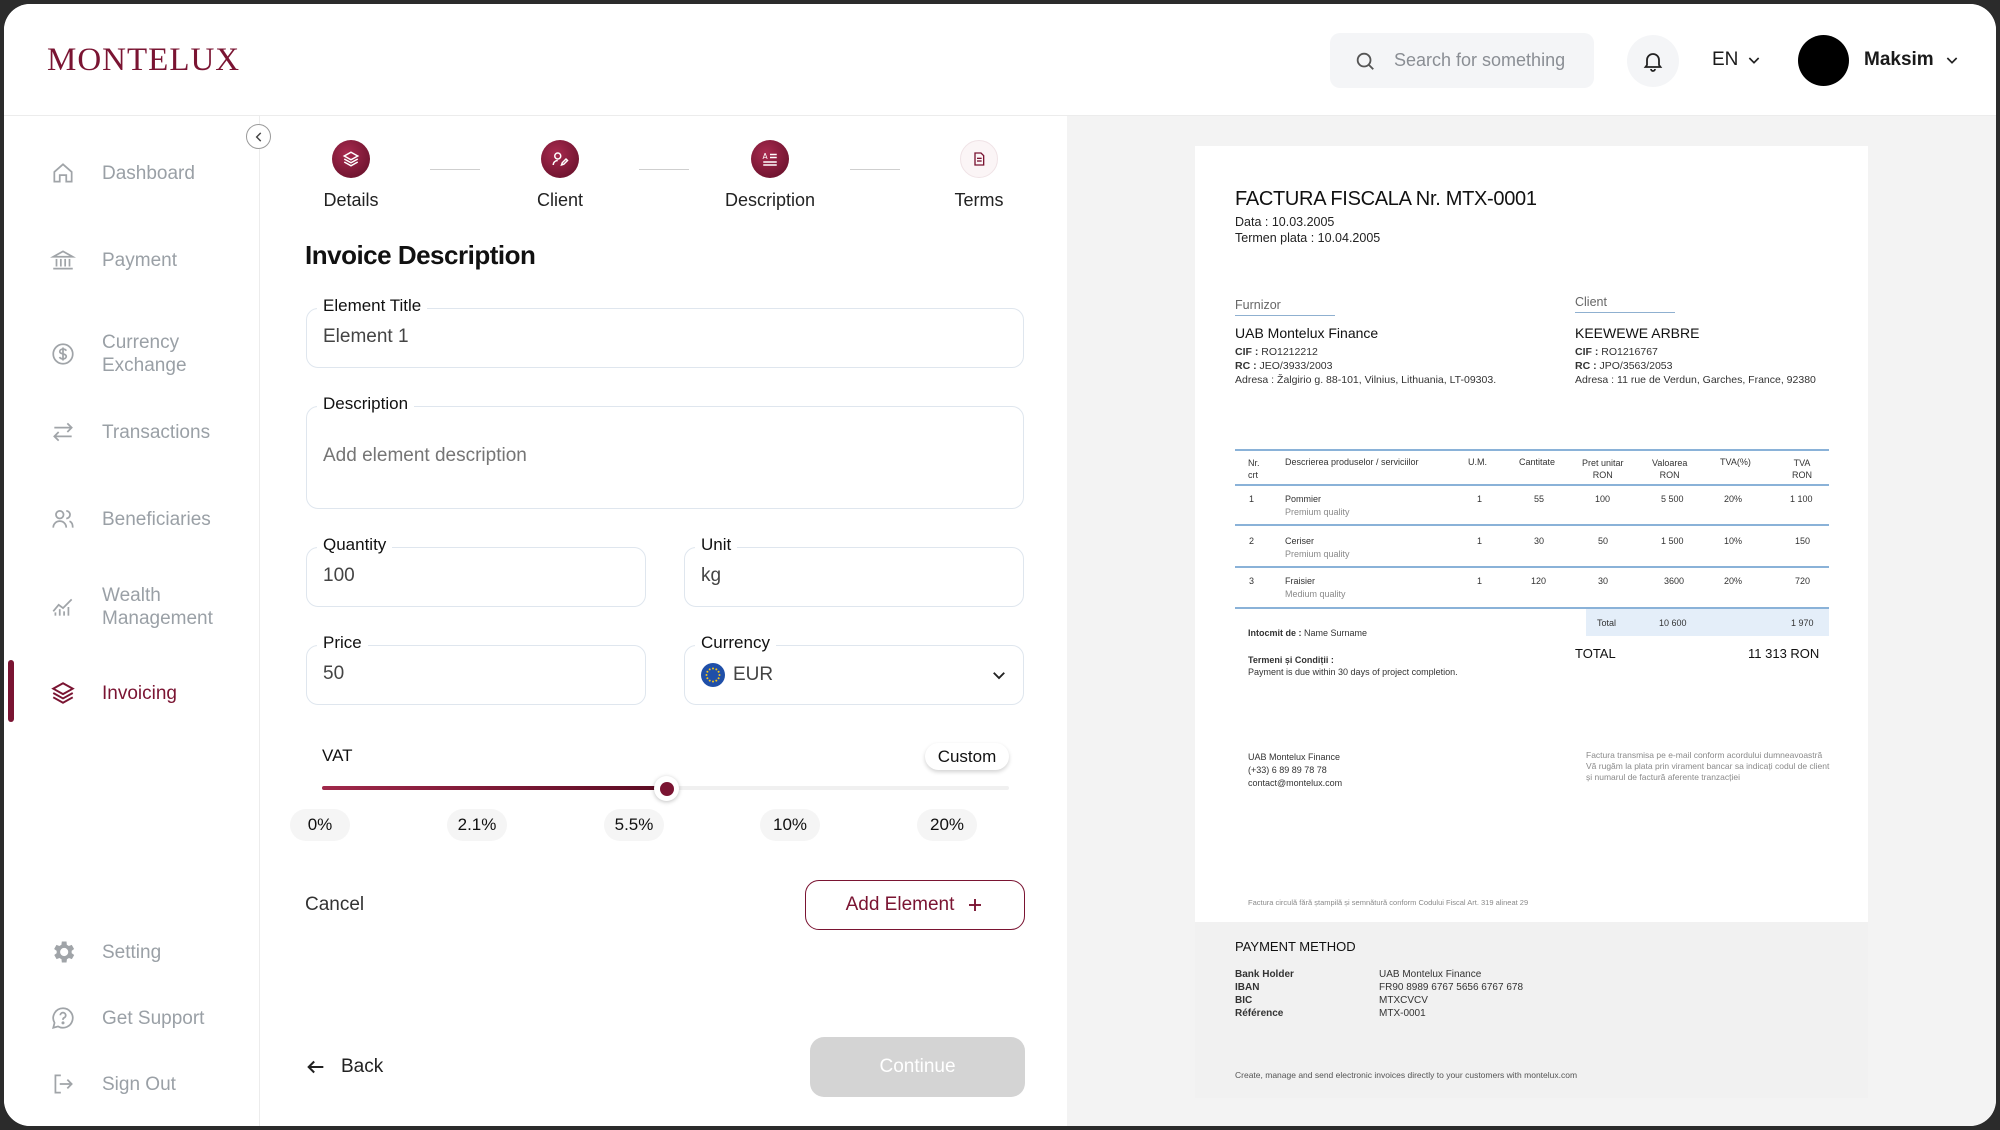  Describe the element at coordinates (1653, 61) in the screenshot. I see `notifications-button` at that location.